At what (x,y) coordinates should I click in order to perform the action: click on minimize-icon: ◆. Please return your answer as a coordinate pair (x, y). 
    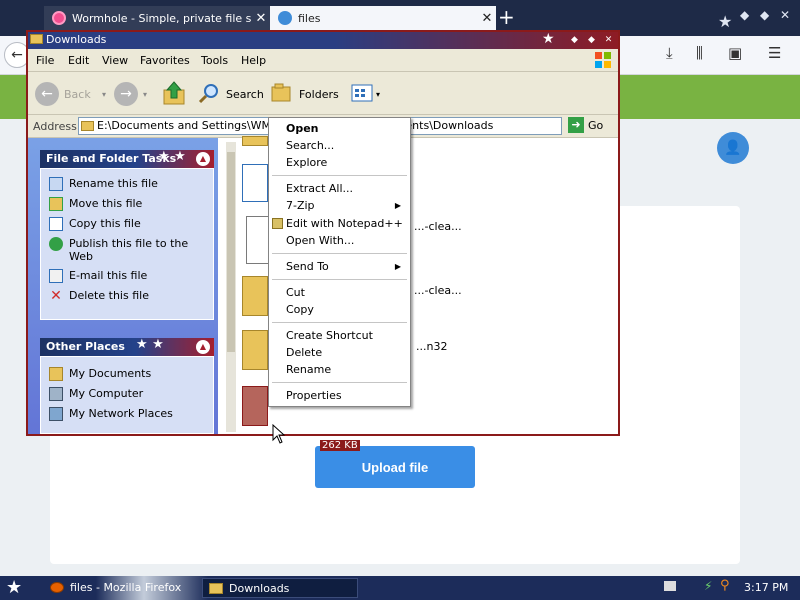
    Looking at the image, I should click on (574, 40).